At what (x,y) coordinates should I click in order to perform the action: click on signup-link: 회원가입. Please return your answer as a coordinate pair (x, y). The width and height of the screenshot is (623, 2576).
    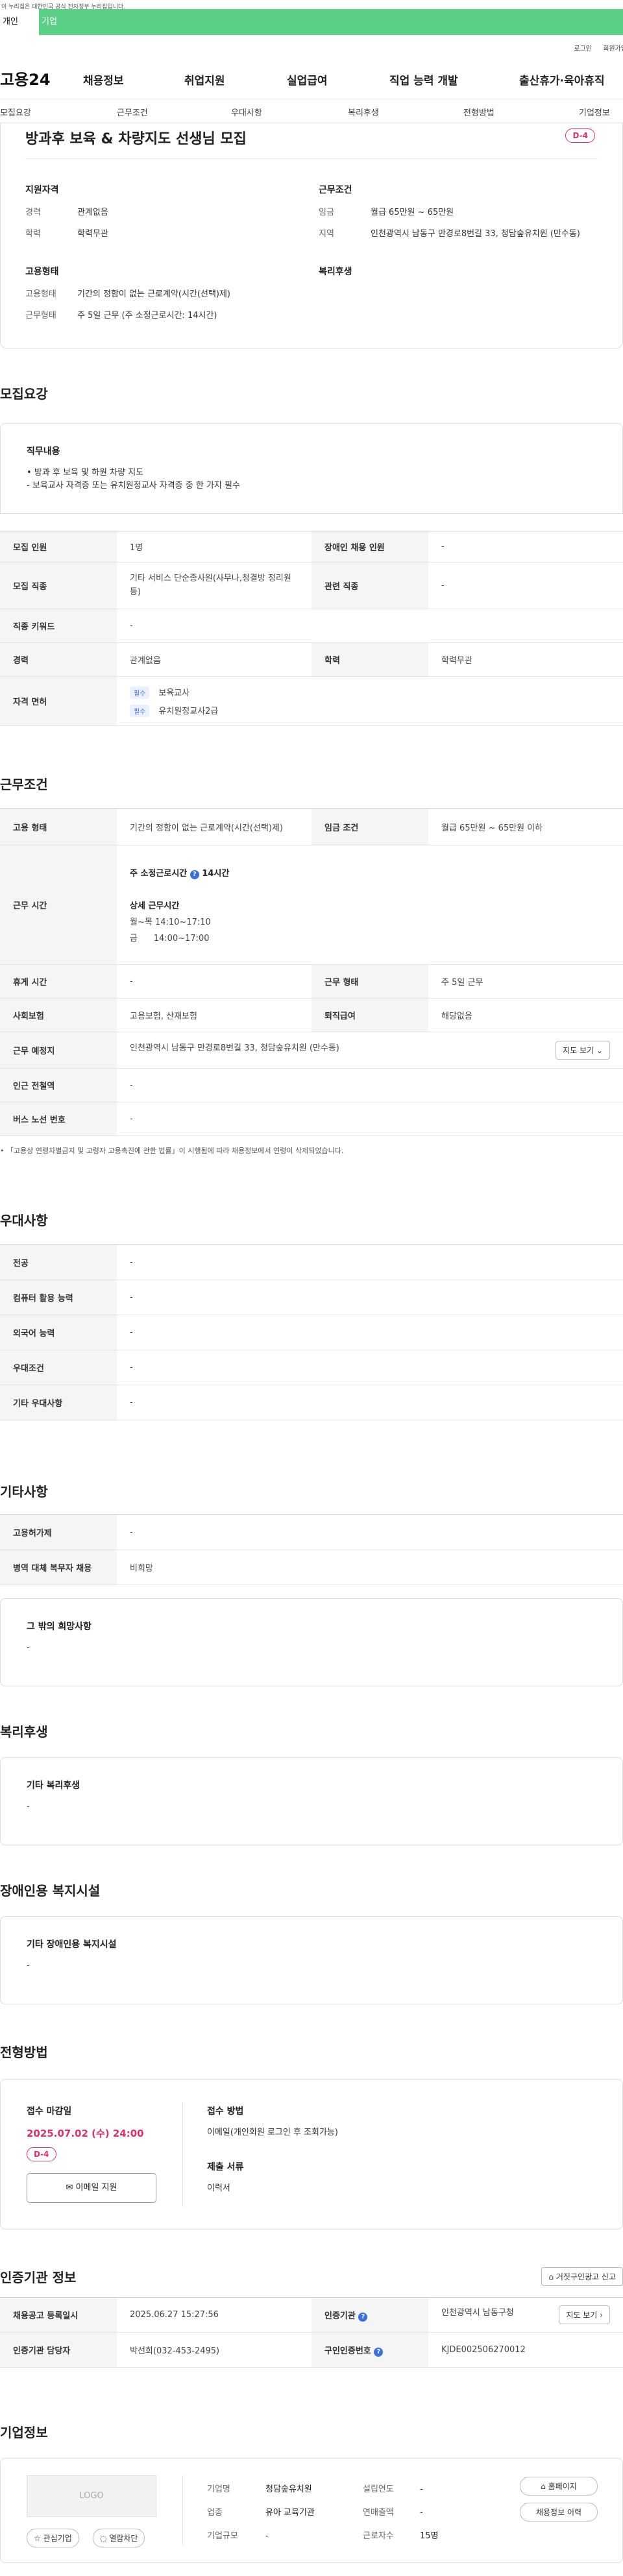
    Looking at the image, I should click on (613, 48).